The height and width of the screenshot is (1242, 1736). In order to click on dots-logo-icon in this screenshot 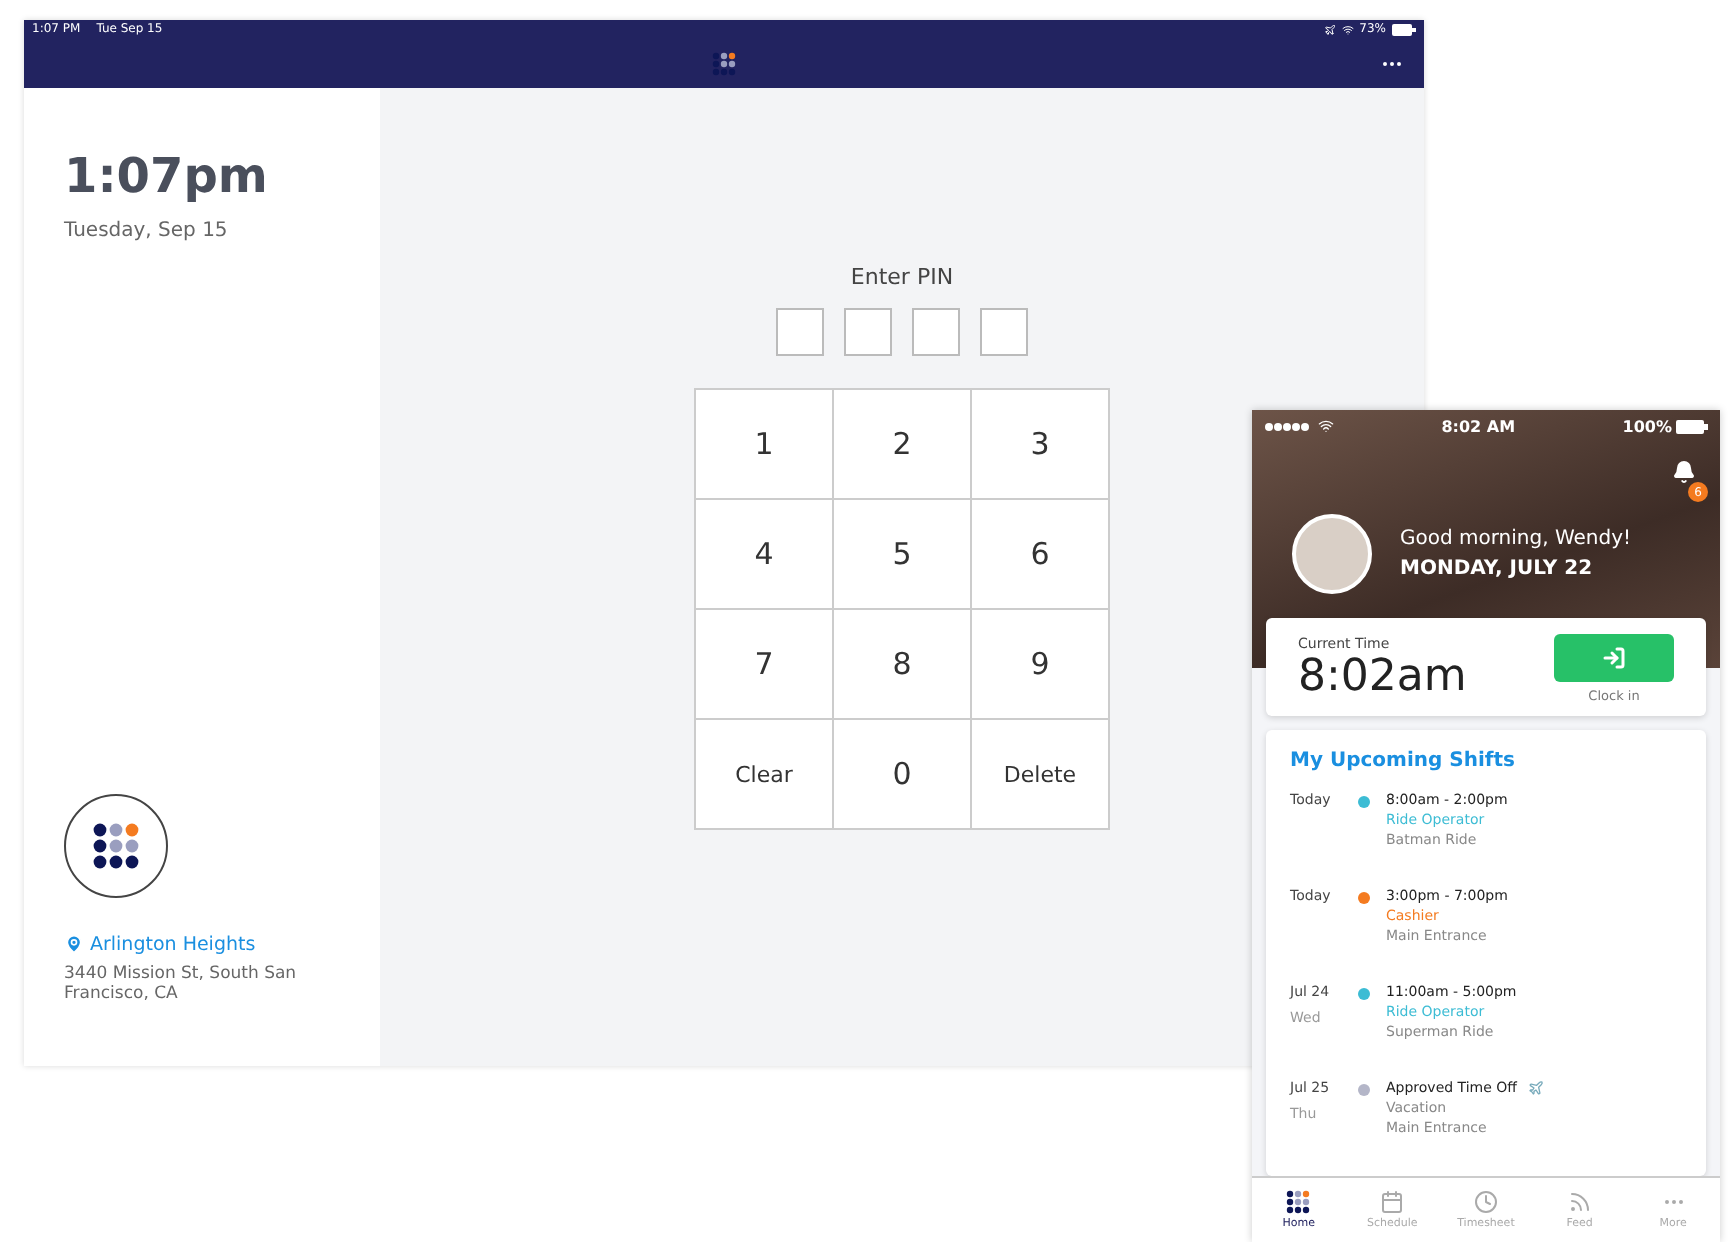, I will do `click(116, 845)`.